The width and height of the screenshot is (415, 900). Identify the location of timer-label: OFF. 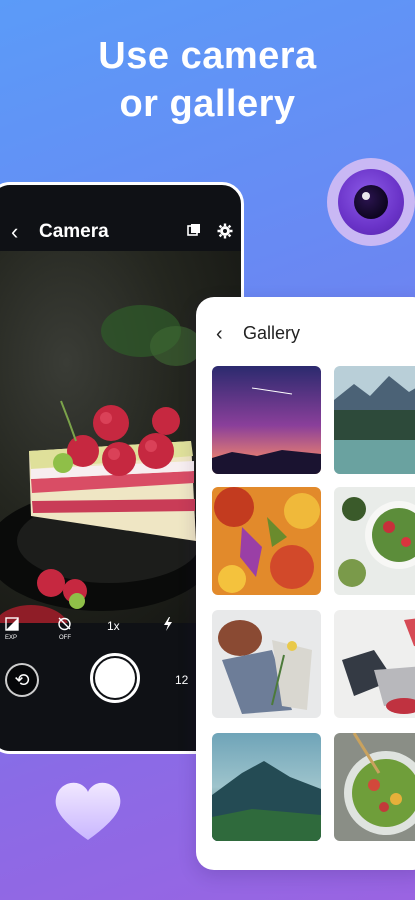
(65, 638).